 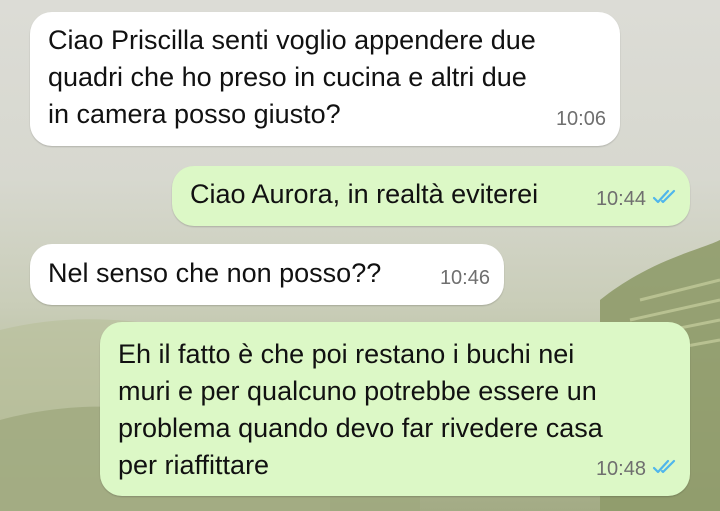 I want to click on message-timestamp: 10:48, so click(x=637, y=469).